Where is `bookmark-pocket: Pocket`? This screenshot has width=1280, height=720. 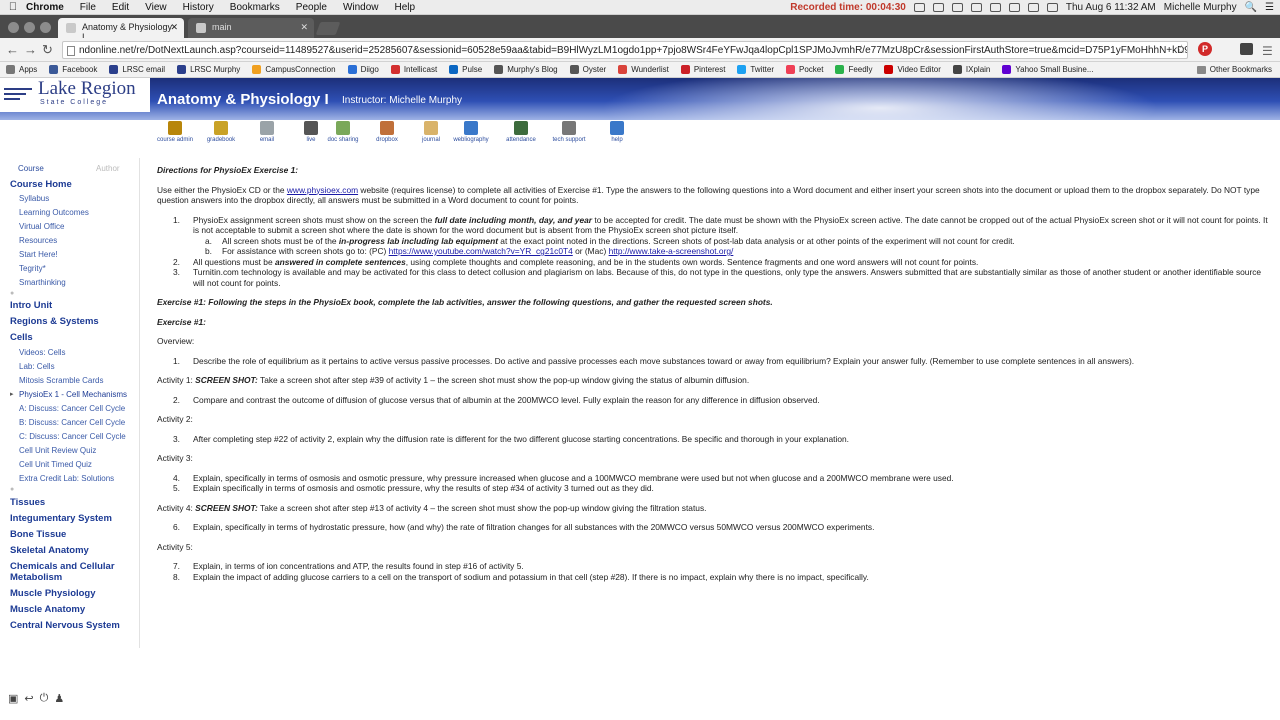 bookmark-pocket: Pocket is located at coordinates (804, 69).